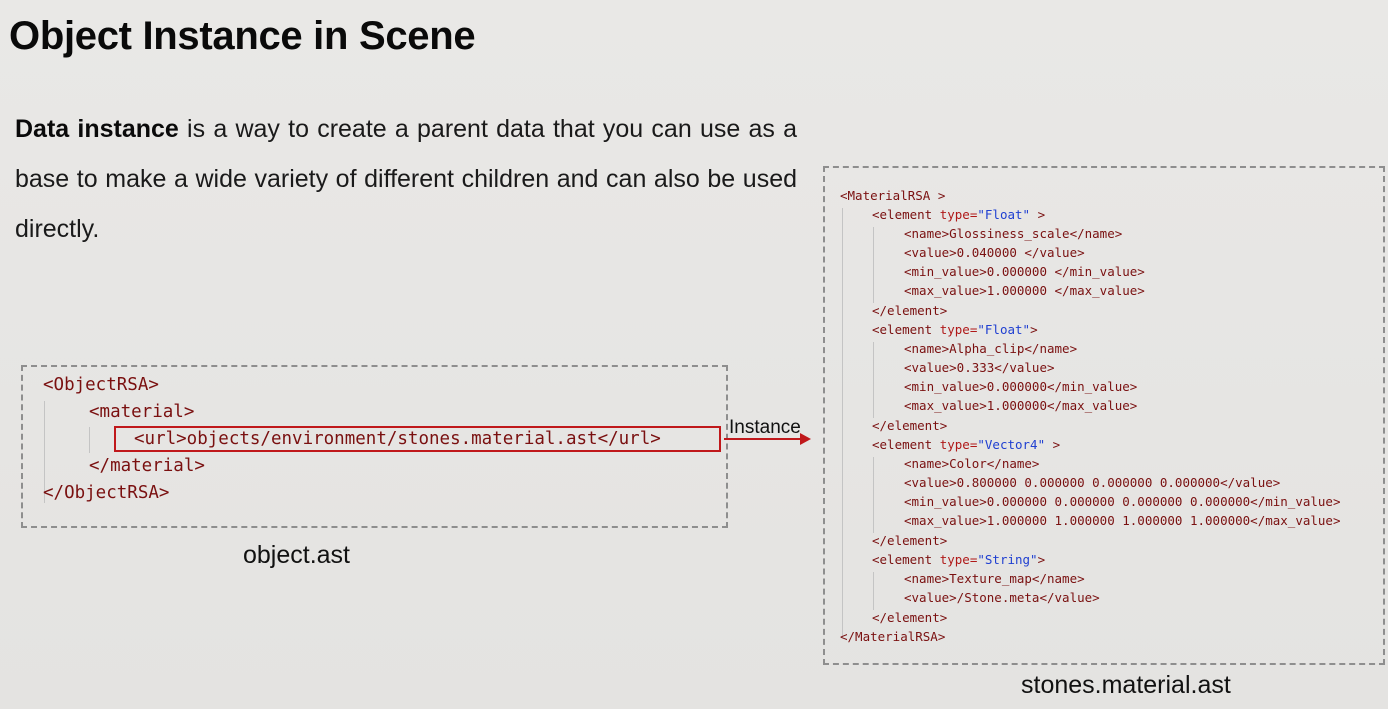 The width and height of the screenshot is (1388, 709). Describe the element at coordinates (1021, 405) in the screenshot. I see `code-line-child: <max_value>1.000000</max_value>` at that location.